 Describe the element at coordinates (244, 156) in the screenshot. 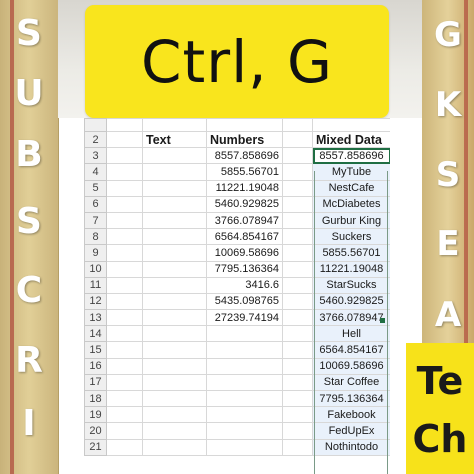

I see `numbers-cell: 8557.858696` at that location.